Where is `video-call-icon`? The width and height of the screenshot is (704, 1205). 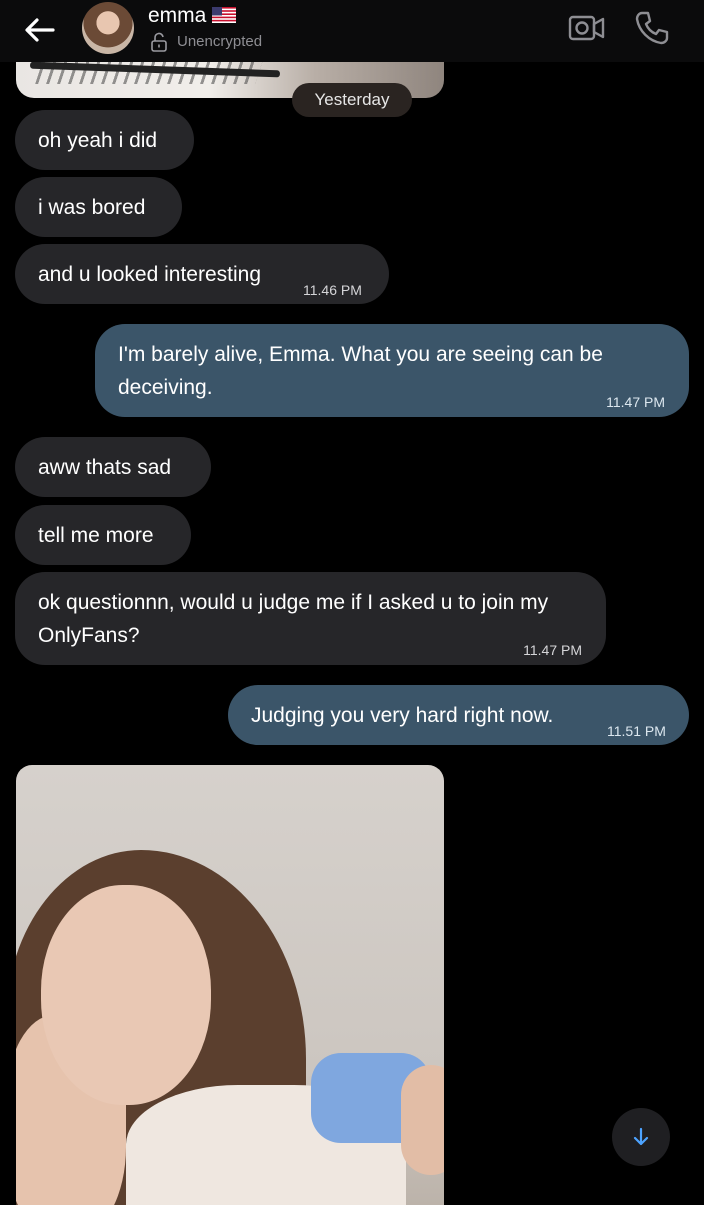
video-call-icon is located at coordinates (587, 28).